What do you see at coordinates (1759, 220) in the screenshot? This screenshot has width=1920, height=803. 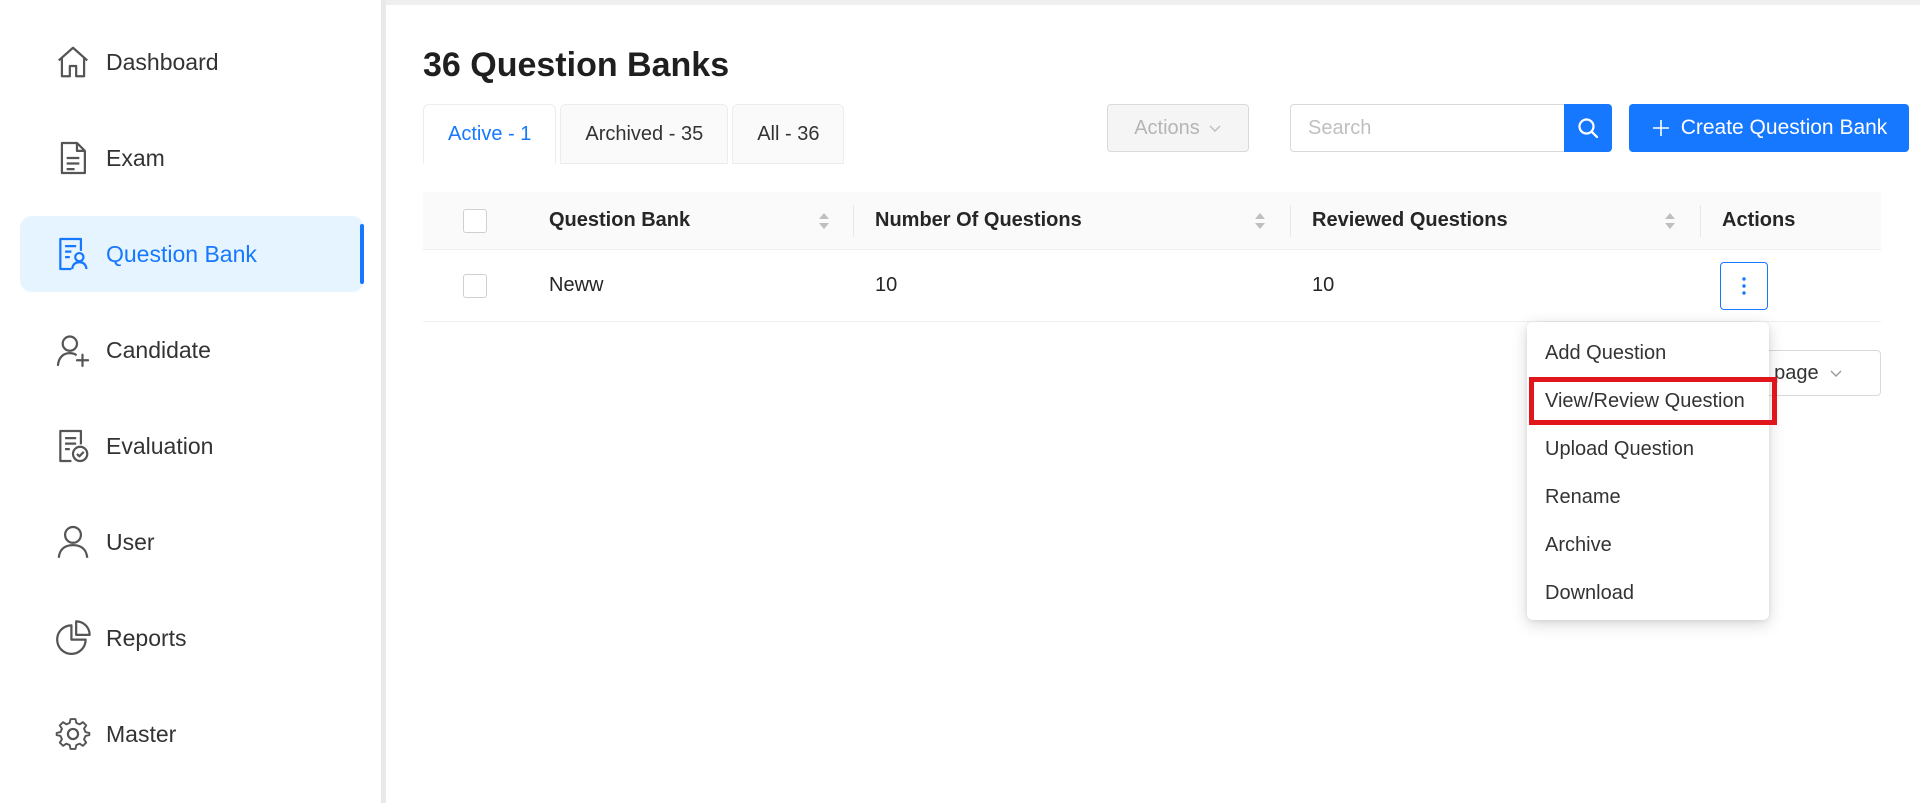 I see `header-actions: Actions` at bounding box center [1759, 220].